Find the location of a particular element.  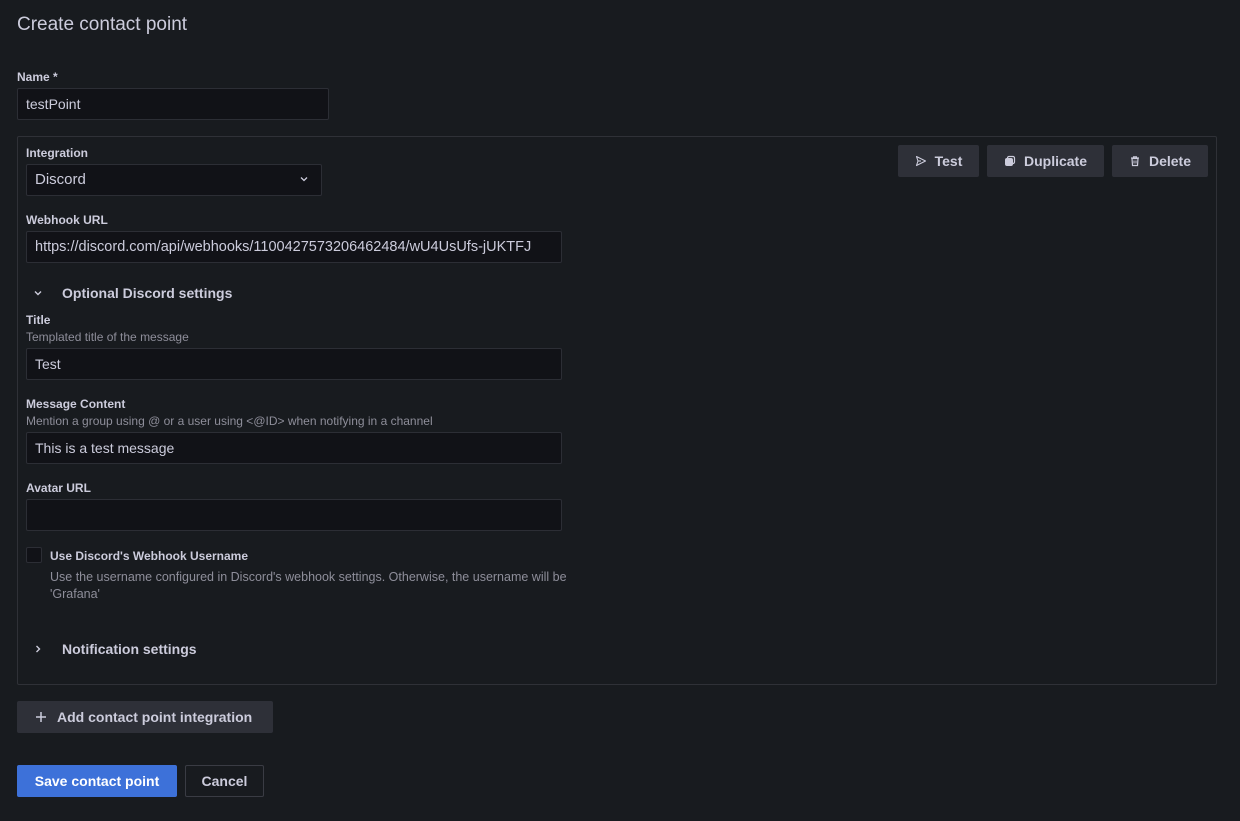

optional-discord-settings-toggle: Optional Discord settings is located at coordinates (125, 293).